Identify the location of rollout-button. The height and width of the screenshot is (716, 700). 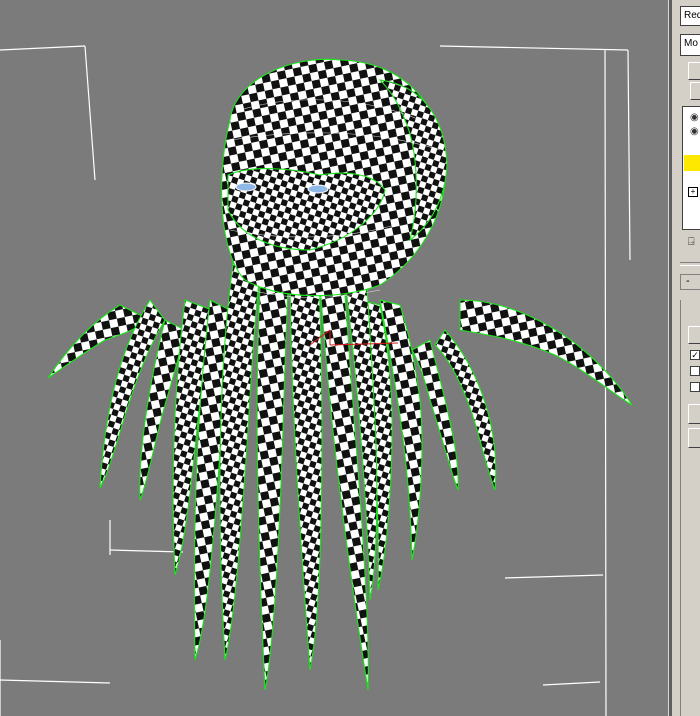
(694, 335).